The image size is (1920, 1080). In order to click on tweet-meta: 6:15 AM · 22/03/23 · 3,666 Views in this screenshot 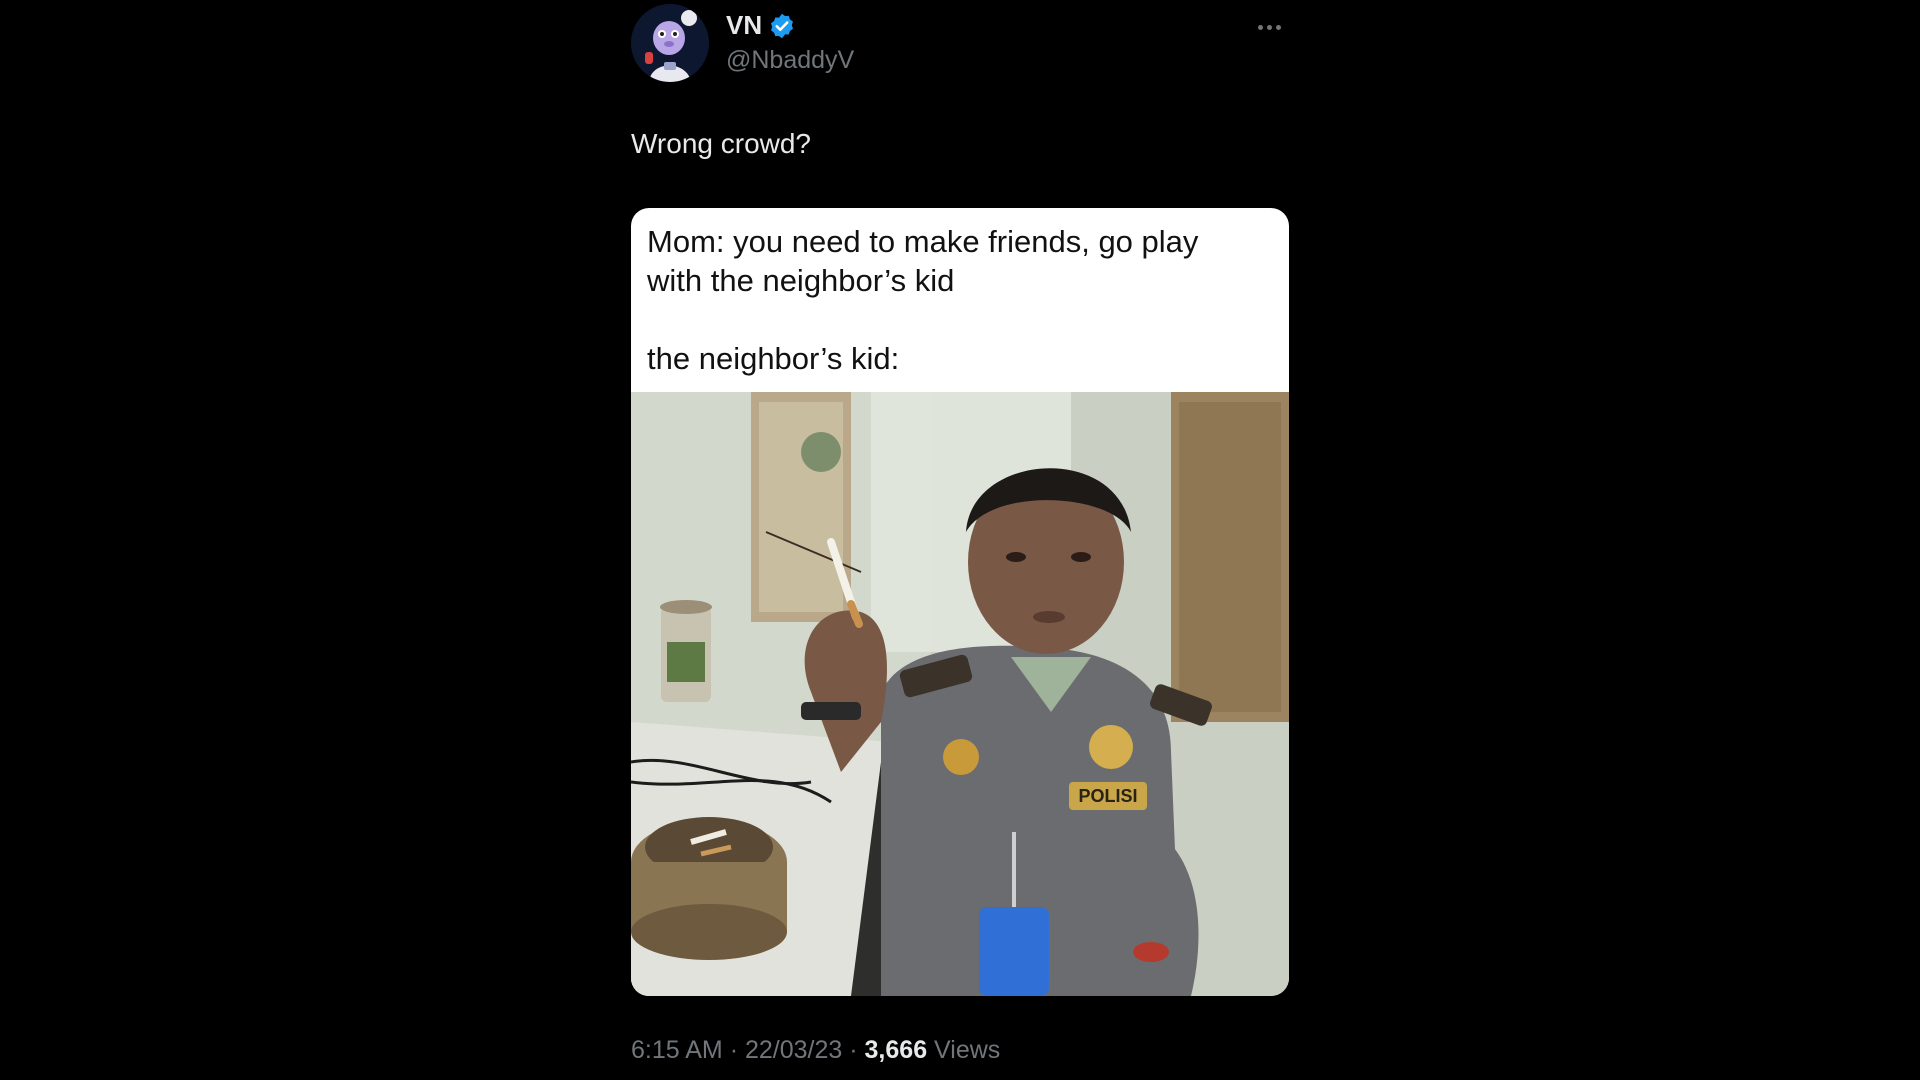, I will do `click(815, 1050)`.